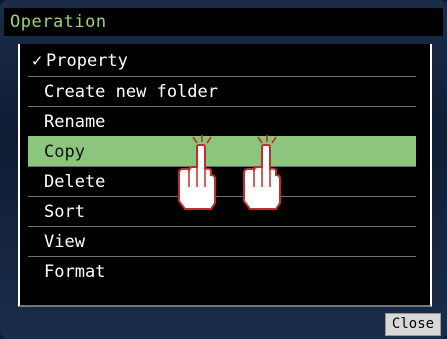 The width and height of the screenshot is (447, 339). What do you see at coordinates (222, 61) in the screenshot?
I see `menu-item-property: ✓ Property` at bounding box center [222, 61].